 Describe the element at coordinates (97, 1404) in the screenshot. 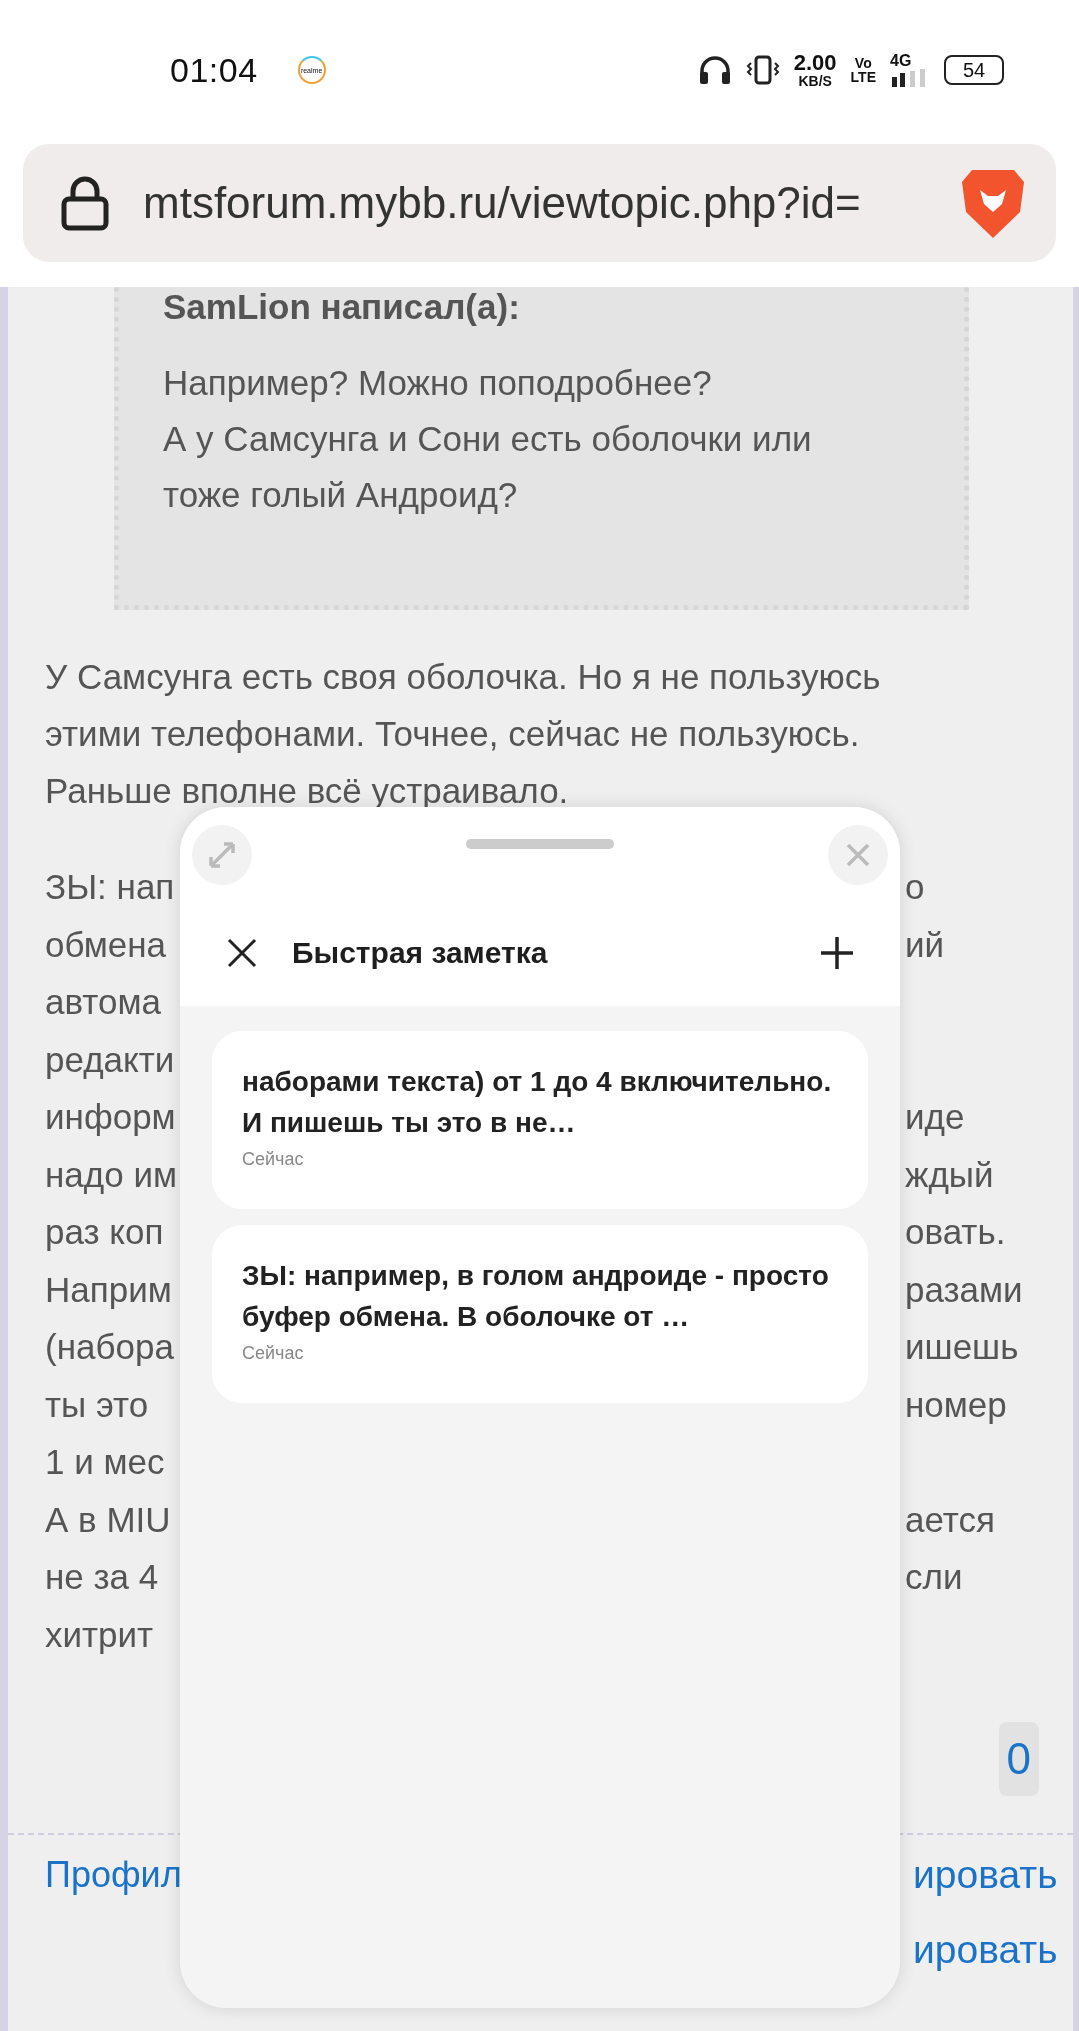

I see `post-text-fragment: ты это` at that location.